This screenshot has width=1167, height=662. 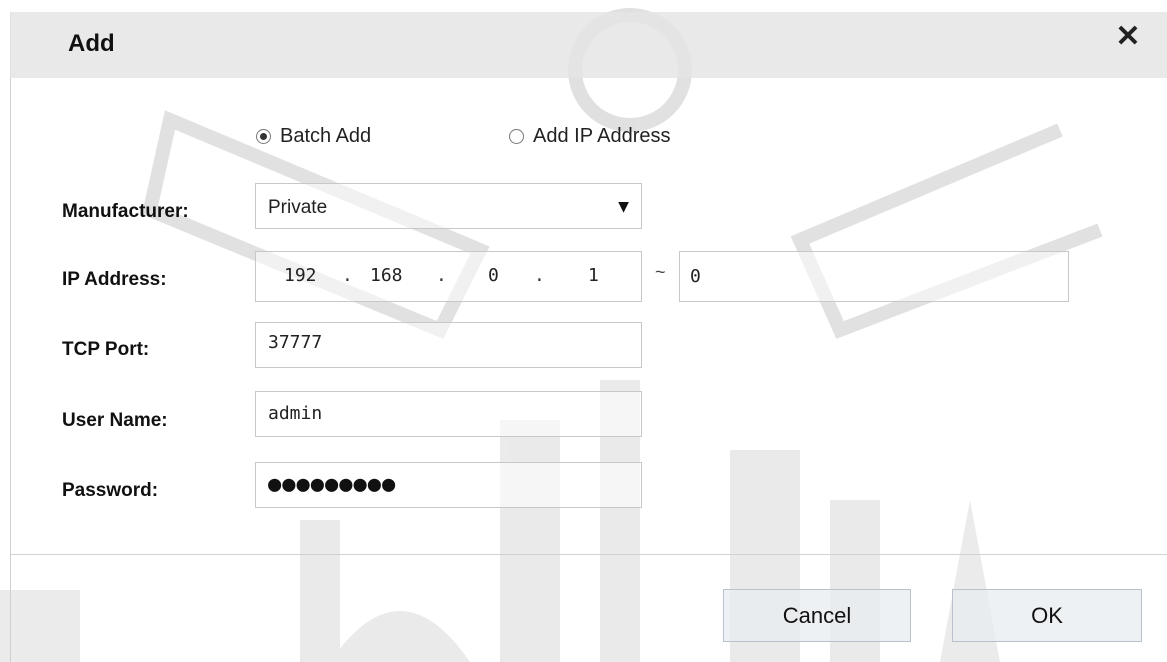 I want to click on manufacturer-value: Private, so click(x=298, y=207).